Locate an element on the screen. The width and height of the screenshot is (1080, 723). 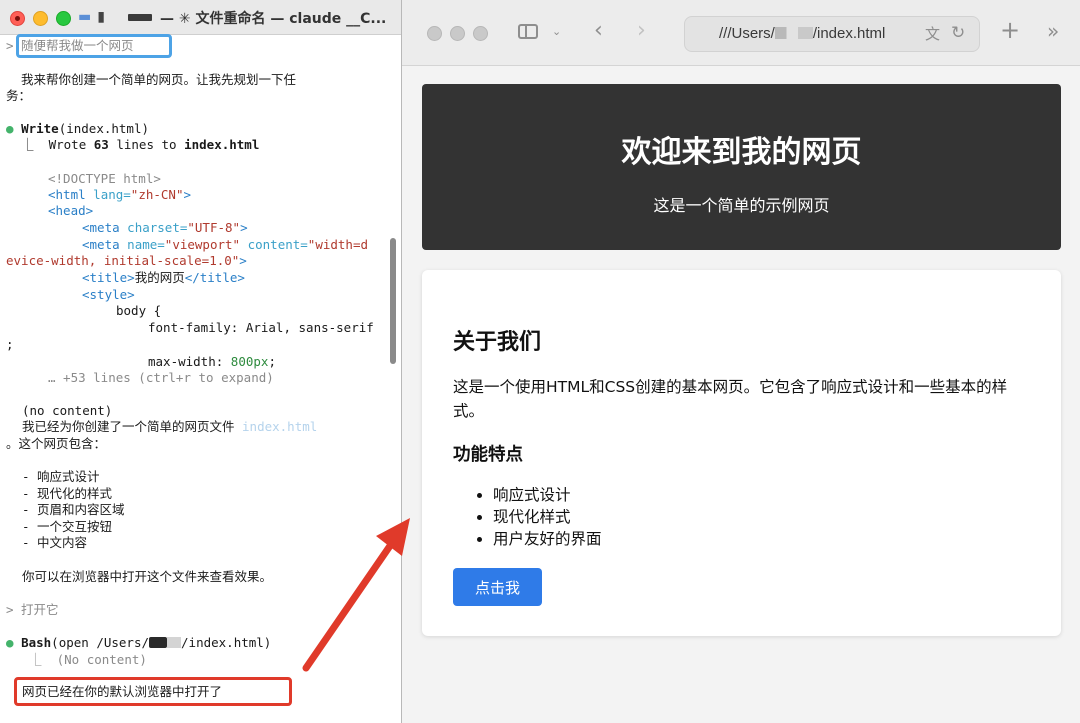
folder-icon: ▬ is located at coordinates (85, 17).